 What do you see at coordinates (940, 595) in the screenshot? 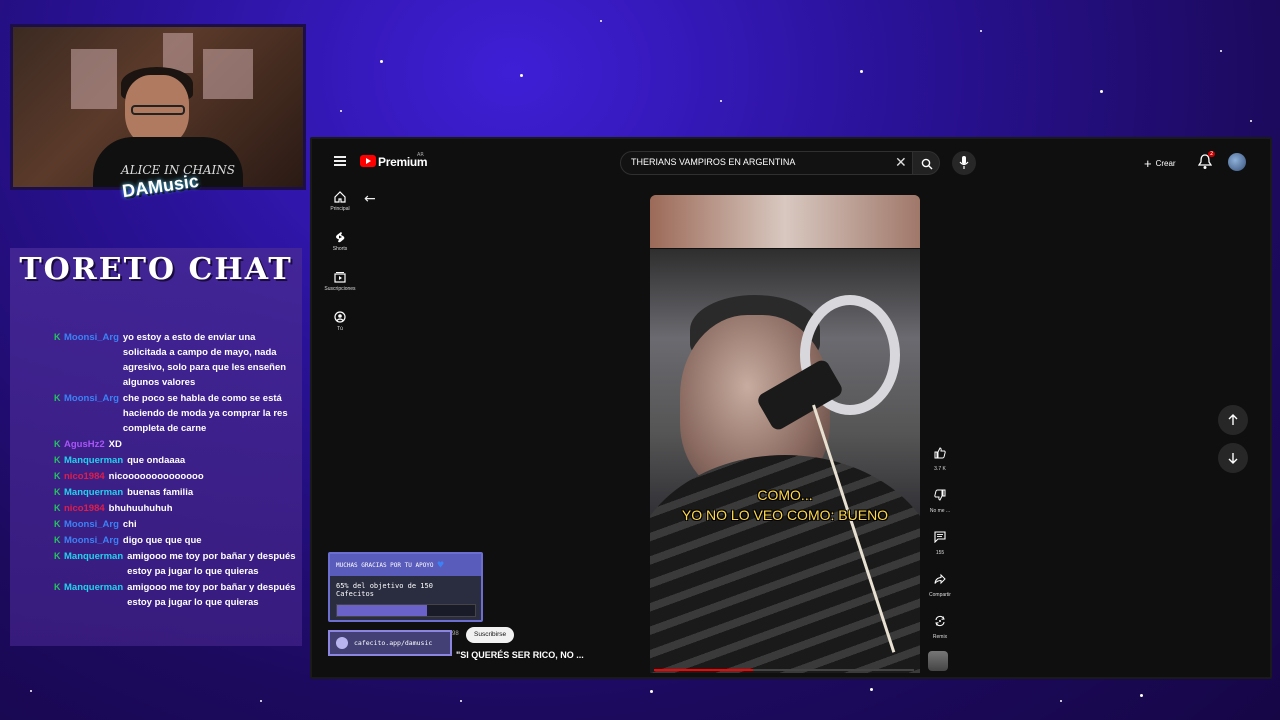
I see `share-label: Compartir` at bounding box center [940, 595].